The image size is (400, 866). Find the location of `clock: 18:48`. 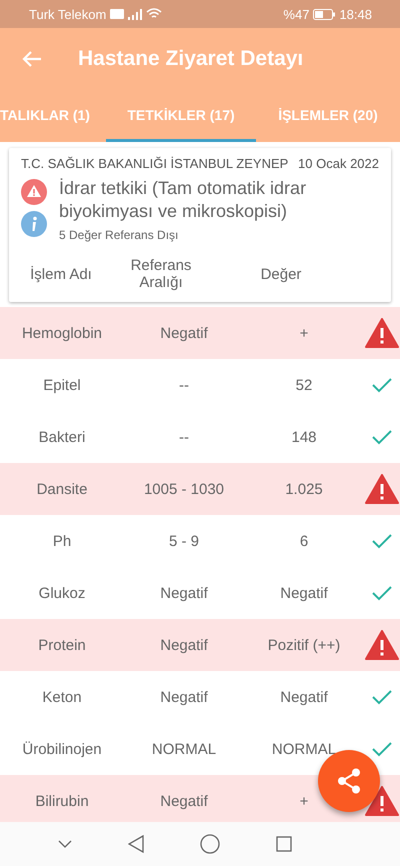

clock: 18:48 is located at coordinates (355, 14).